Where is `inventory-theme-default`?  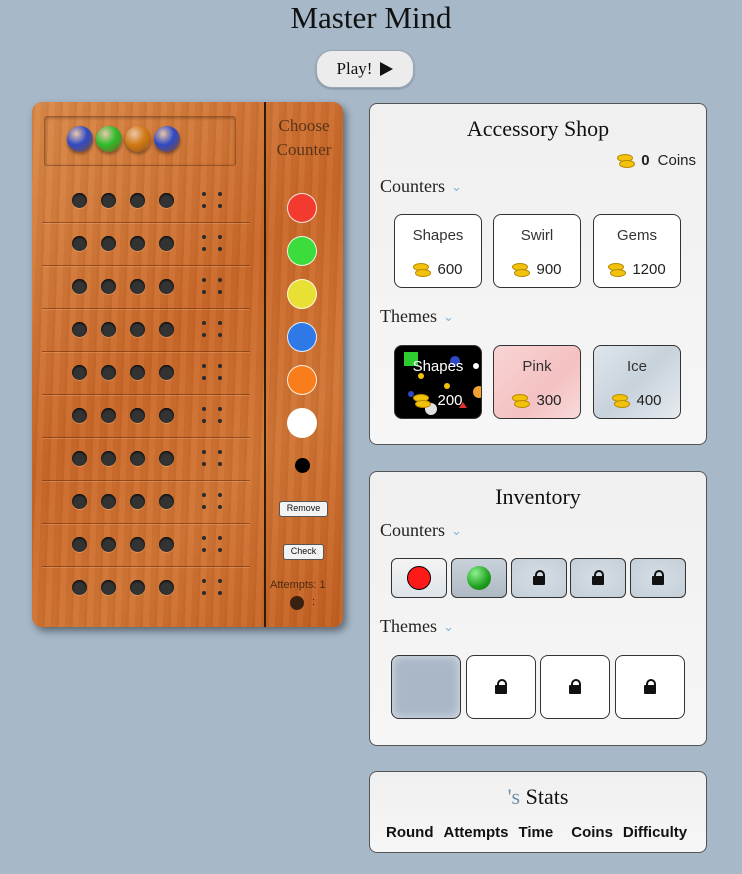 inventory-theme-default is located at coordinates (426, 687).